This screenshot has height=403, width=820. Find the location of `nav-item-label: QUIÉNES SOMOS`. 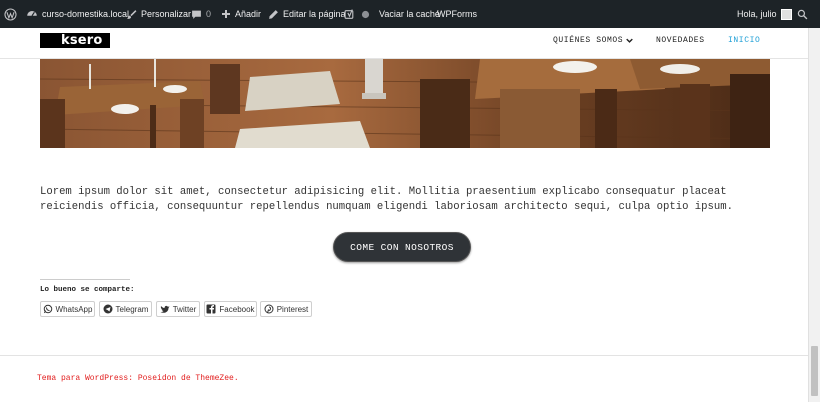

nav-item-label: QUIÉNES SOMOS is located at coordinates (588, 40).